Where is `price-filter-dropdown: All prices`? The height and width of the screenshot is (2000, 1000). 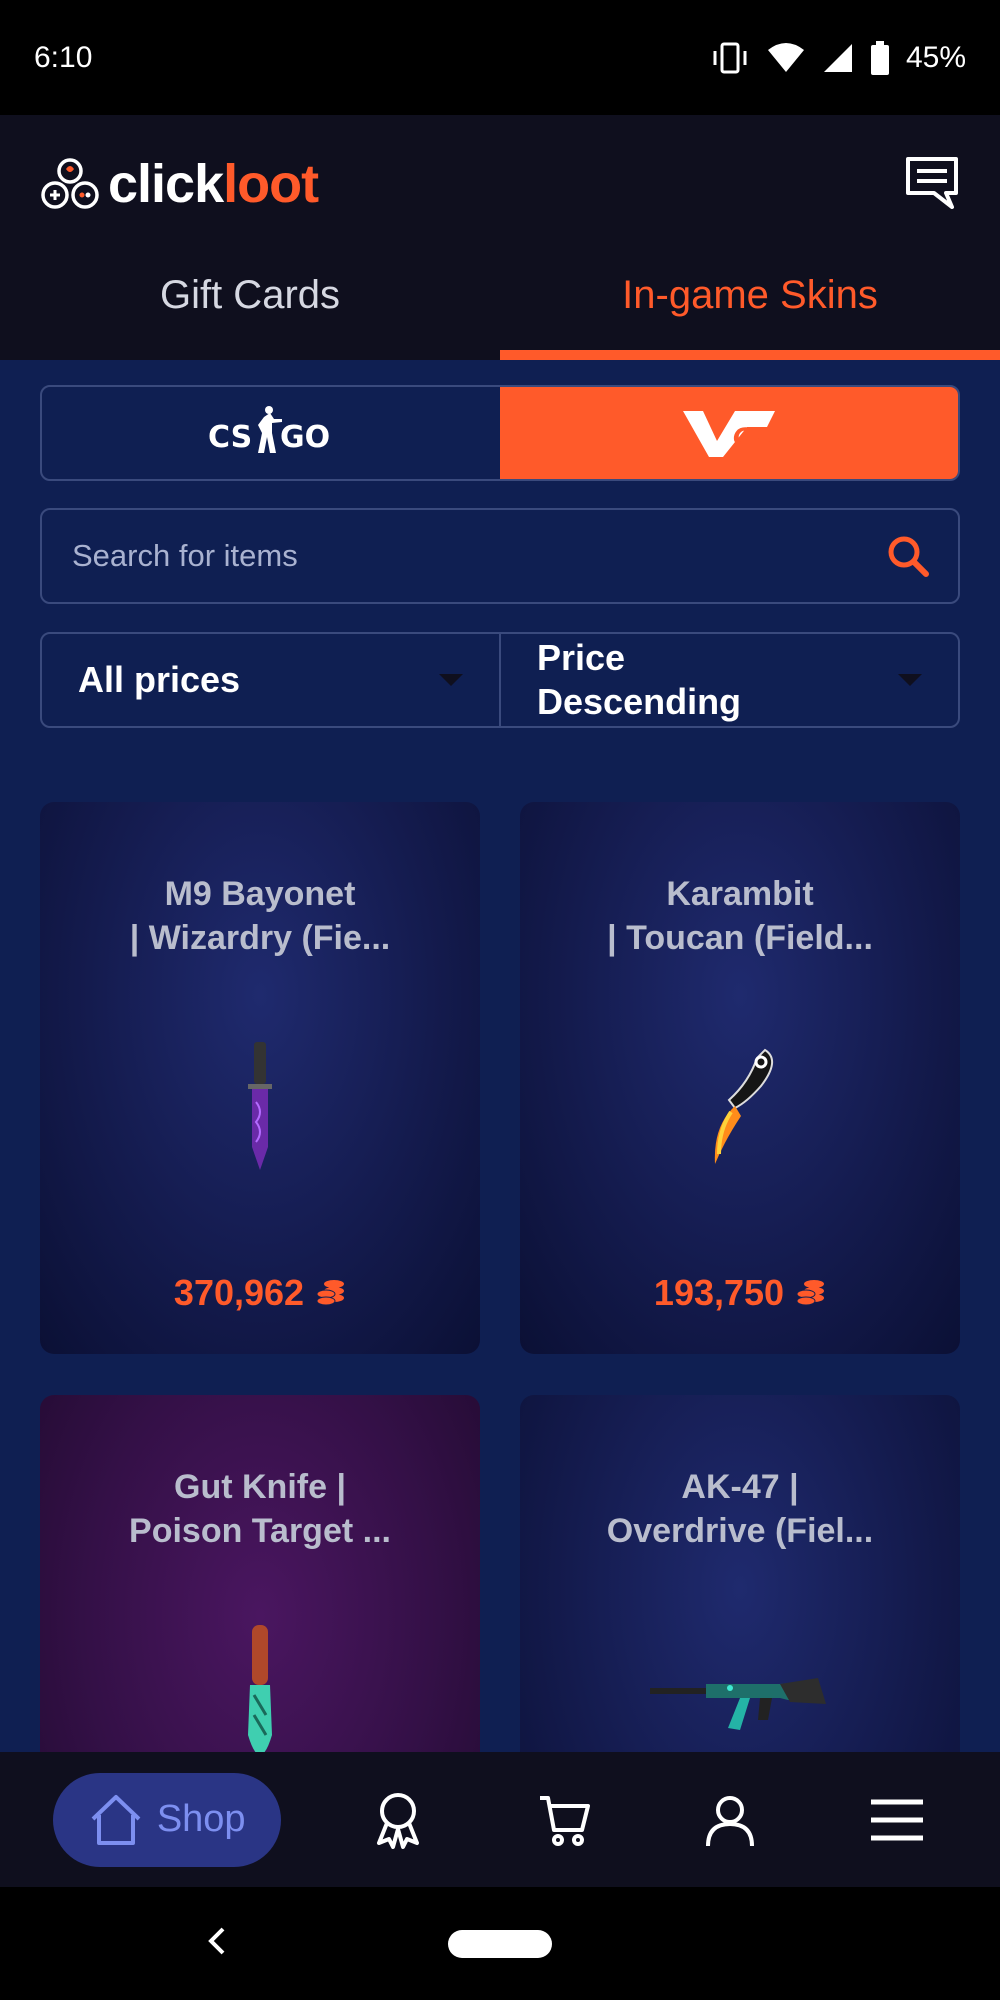 price-filter-dropdown: All prices is located at coordinates (270, 680).